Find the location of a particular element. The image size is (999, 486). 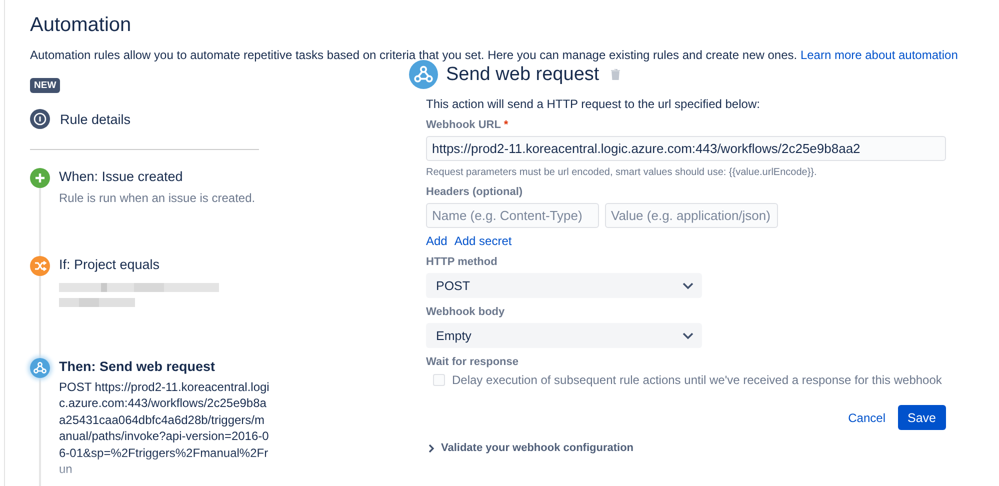

step-description: POST https://prod2-11.koreacentral.logic.azure.com:443/workflows/2c25e9b8aa25431caa064dbfc4a6d28b/triggers/manual/paths/invoke?api-version=2016-06-01&sp=%2Ftriggers%2Fmanual%2Frun is located at coordinates (164, 428).